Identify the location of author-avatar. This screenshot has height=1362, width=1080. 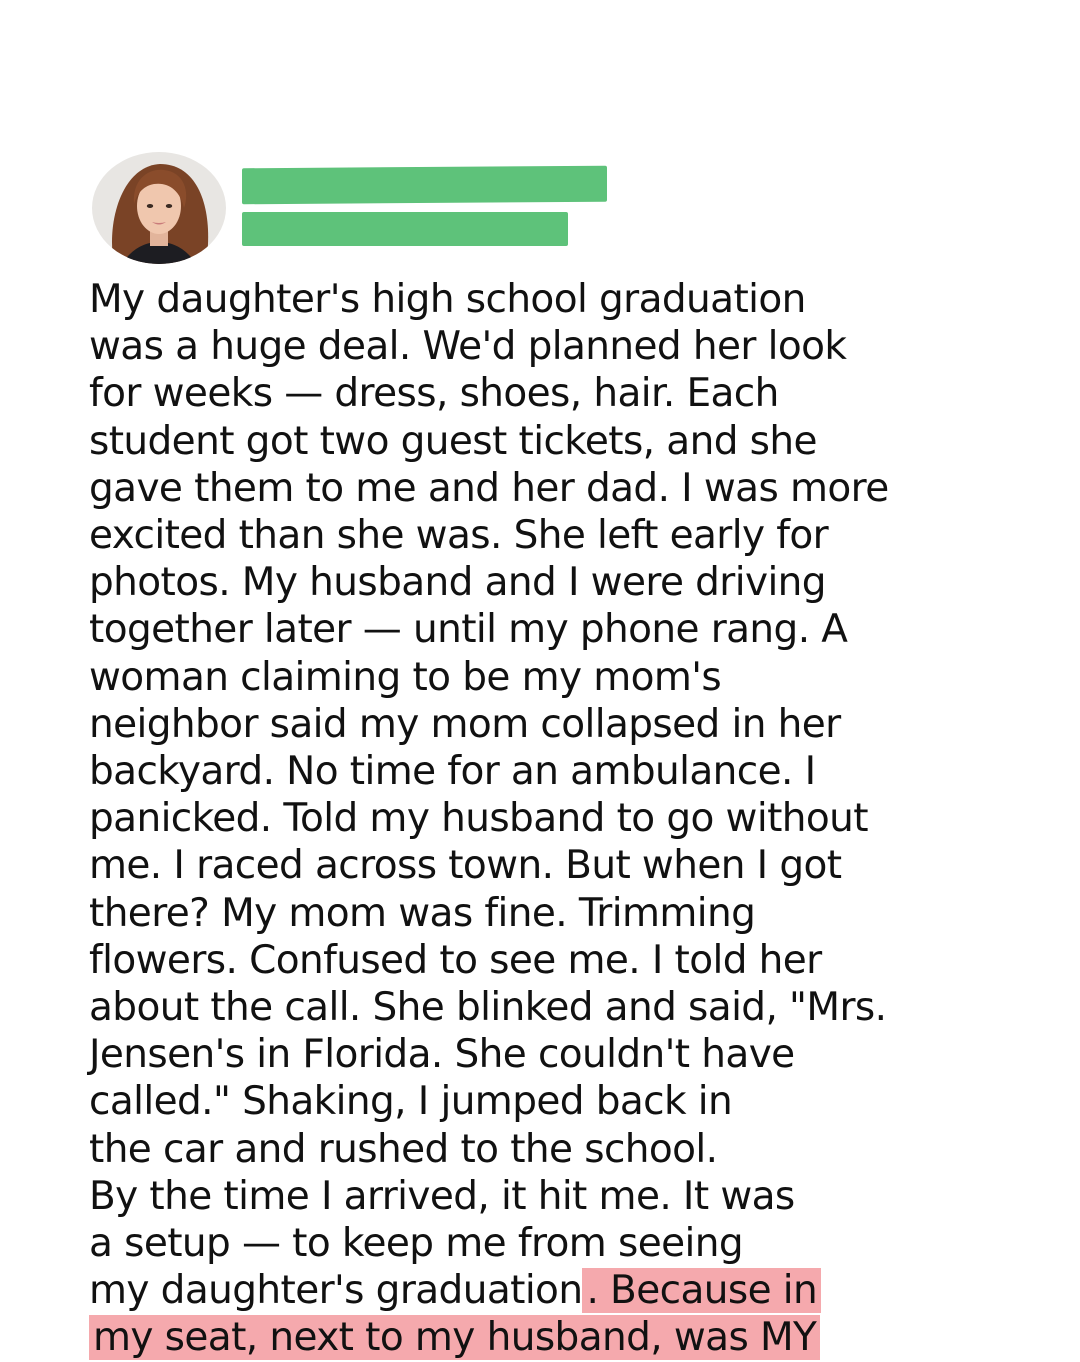
(159, 208).